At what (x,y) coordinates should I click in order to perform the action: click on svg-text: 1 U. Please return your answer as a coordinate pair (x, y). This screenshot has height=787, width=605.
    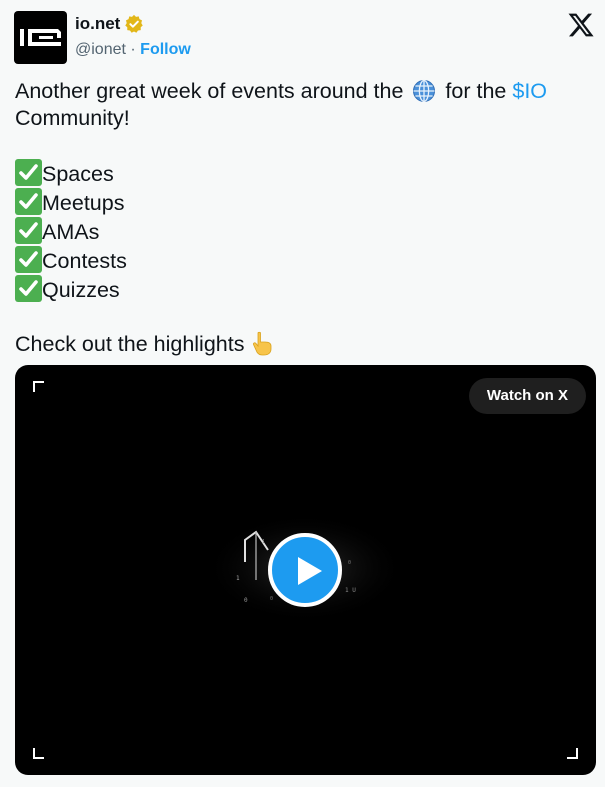
    Looking at the image, I should click on (350, 590).